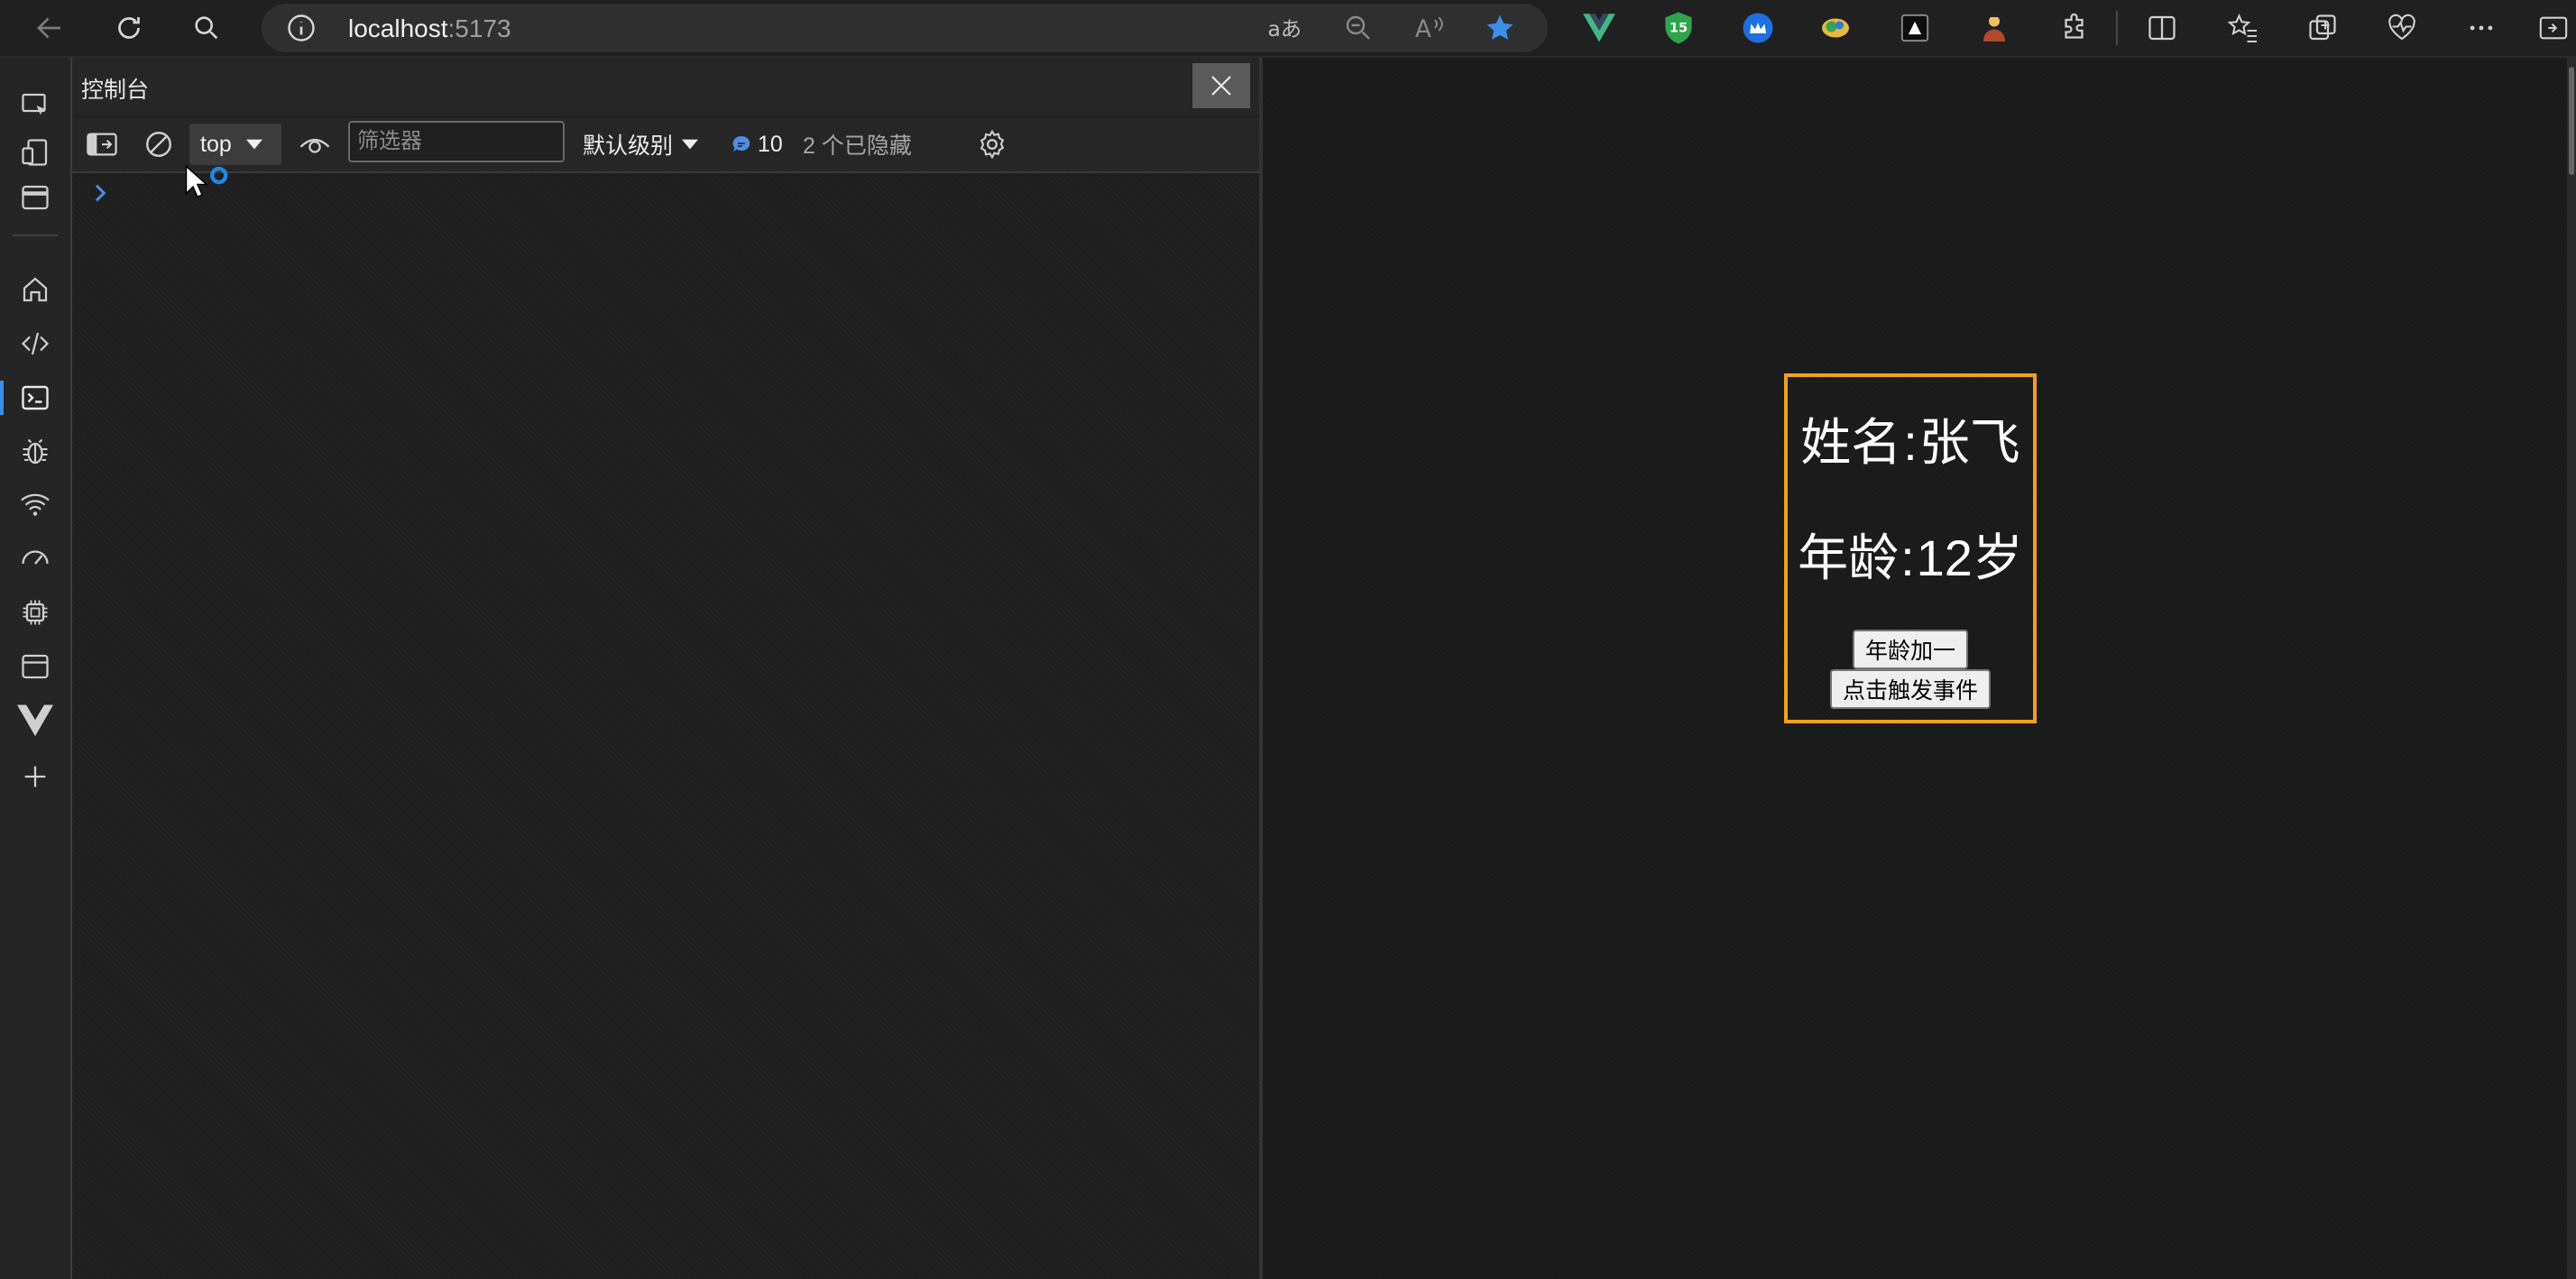 The image size is (2576, 1279). Describe the element at coordinates (35, 776) in the screenshot. I see `add-tool-plus-icon` at that location.